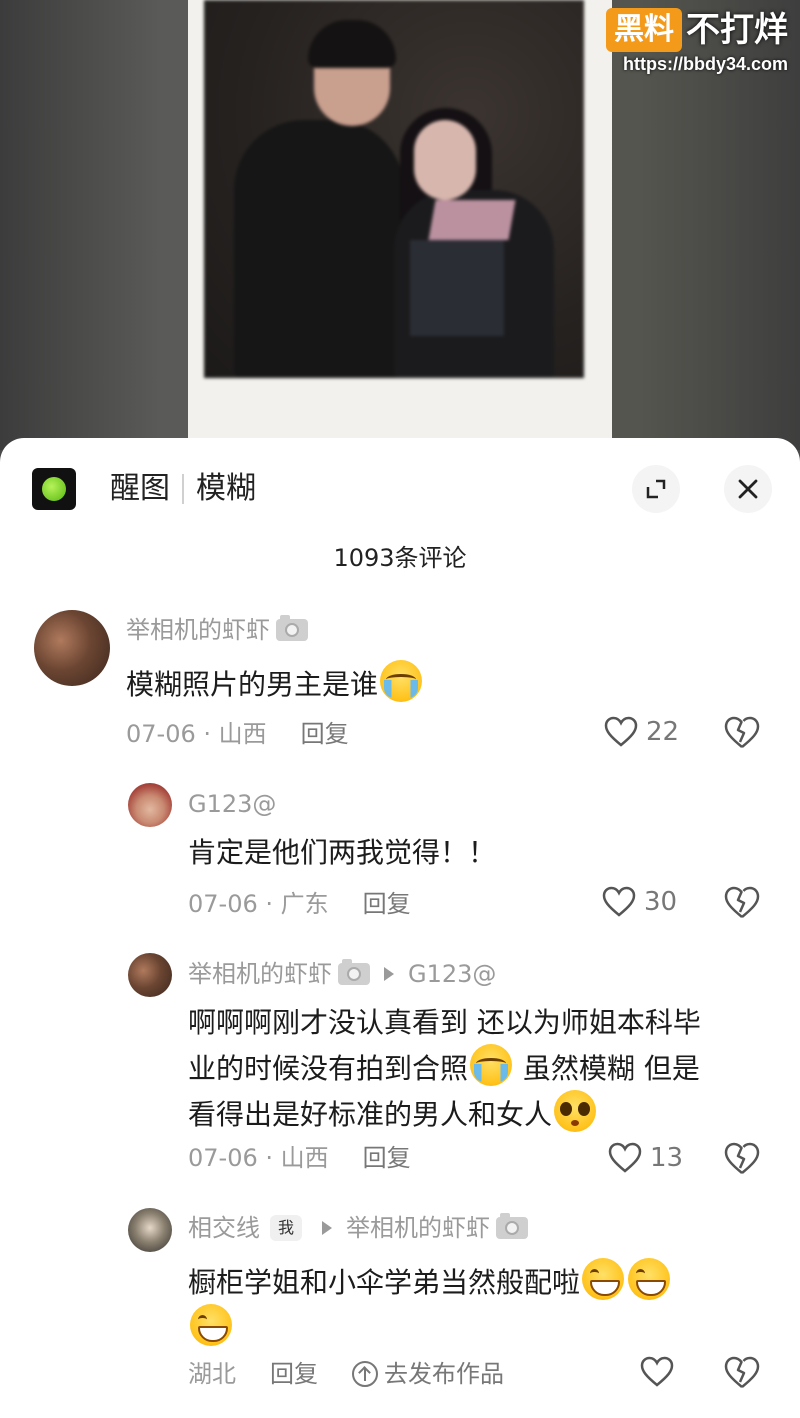 This screenshot has height=1418, width=800. I want to click on comment-username: 相交线 我 举相机的虾虾, so click(358, 1228).